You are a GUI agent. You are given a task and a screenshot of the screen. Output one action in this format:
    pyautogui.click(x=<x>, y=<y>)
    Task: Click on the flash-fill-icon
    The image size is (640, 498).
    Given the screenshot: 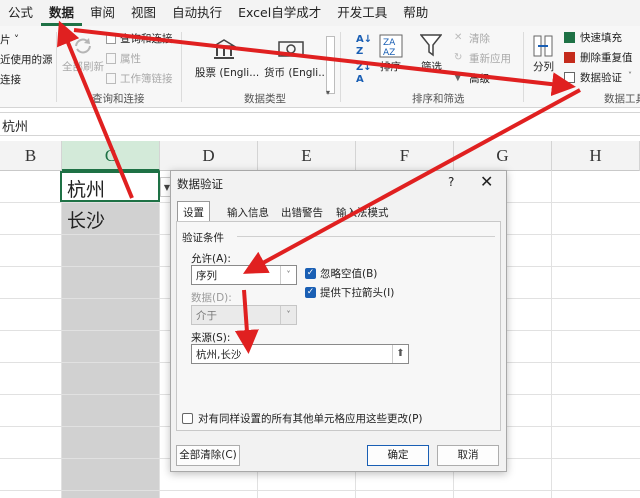 What is the action you would take?
    pyautogui.click(x=569, y=37)
    